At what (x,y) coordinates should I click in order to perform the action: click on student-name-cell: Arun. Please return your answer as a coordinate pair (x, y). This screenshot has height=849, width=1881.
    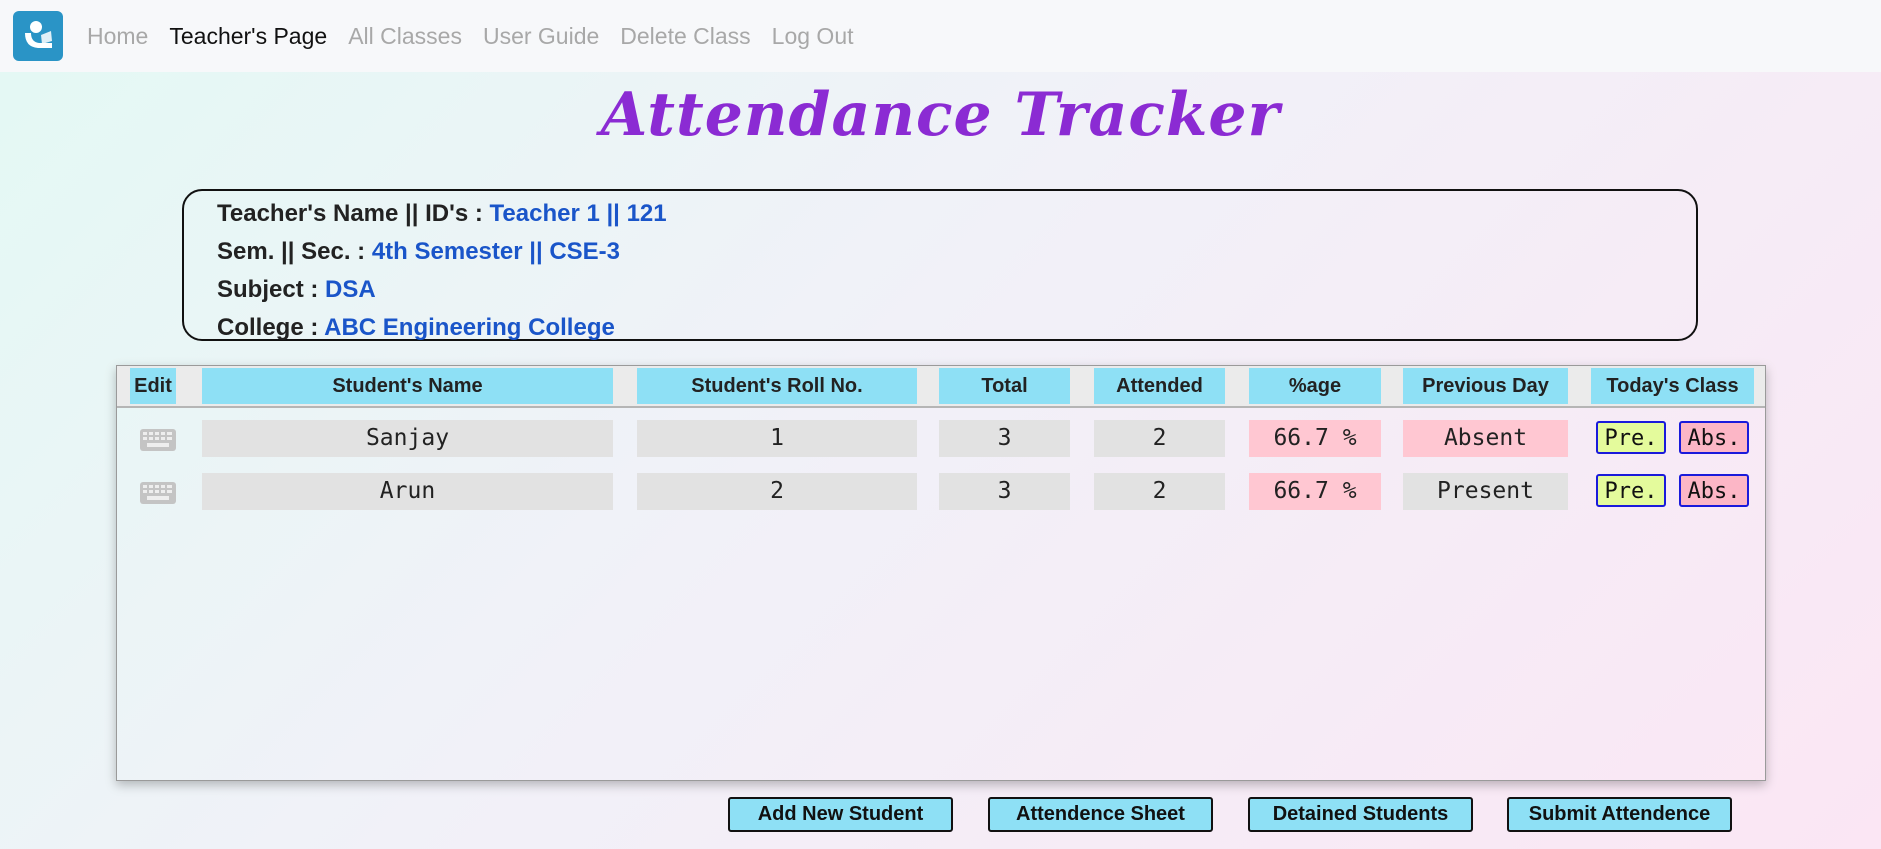
    Looking at the image, I should click on (407, 491).